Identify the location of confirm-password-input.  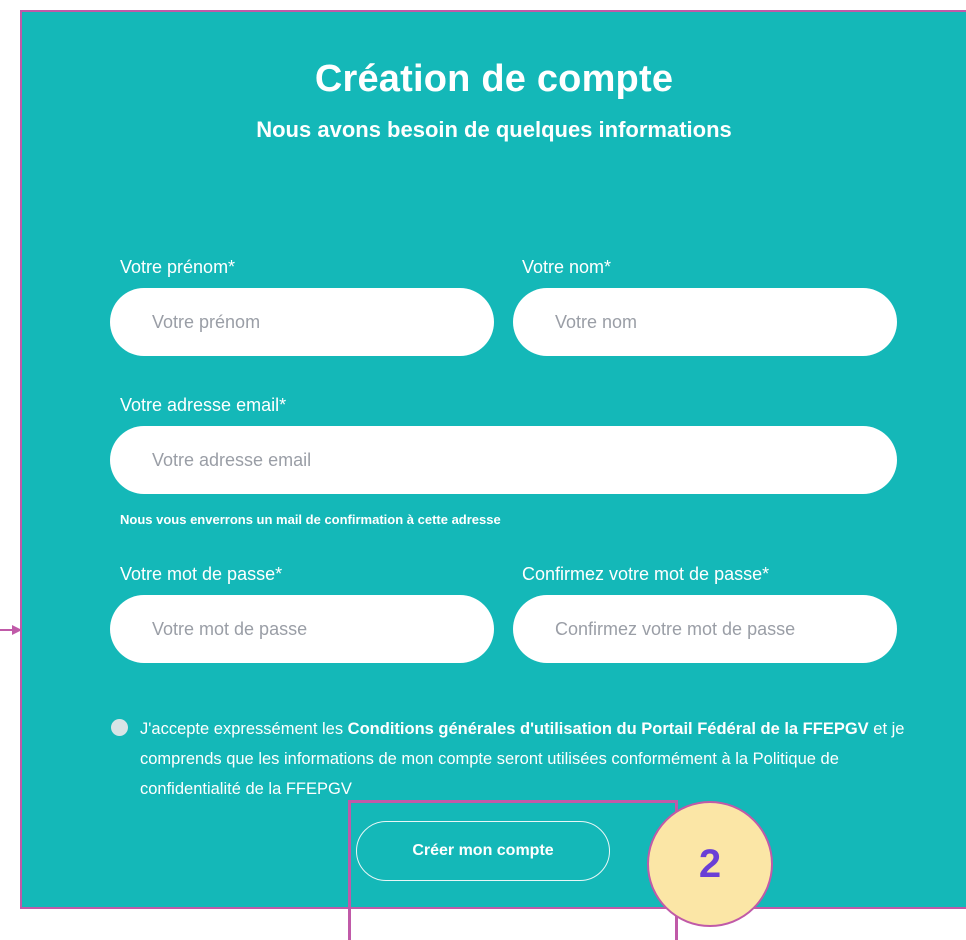
(705, 629).